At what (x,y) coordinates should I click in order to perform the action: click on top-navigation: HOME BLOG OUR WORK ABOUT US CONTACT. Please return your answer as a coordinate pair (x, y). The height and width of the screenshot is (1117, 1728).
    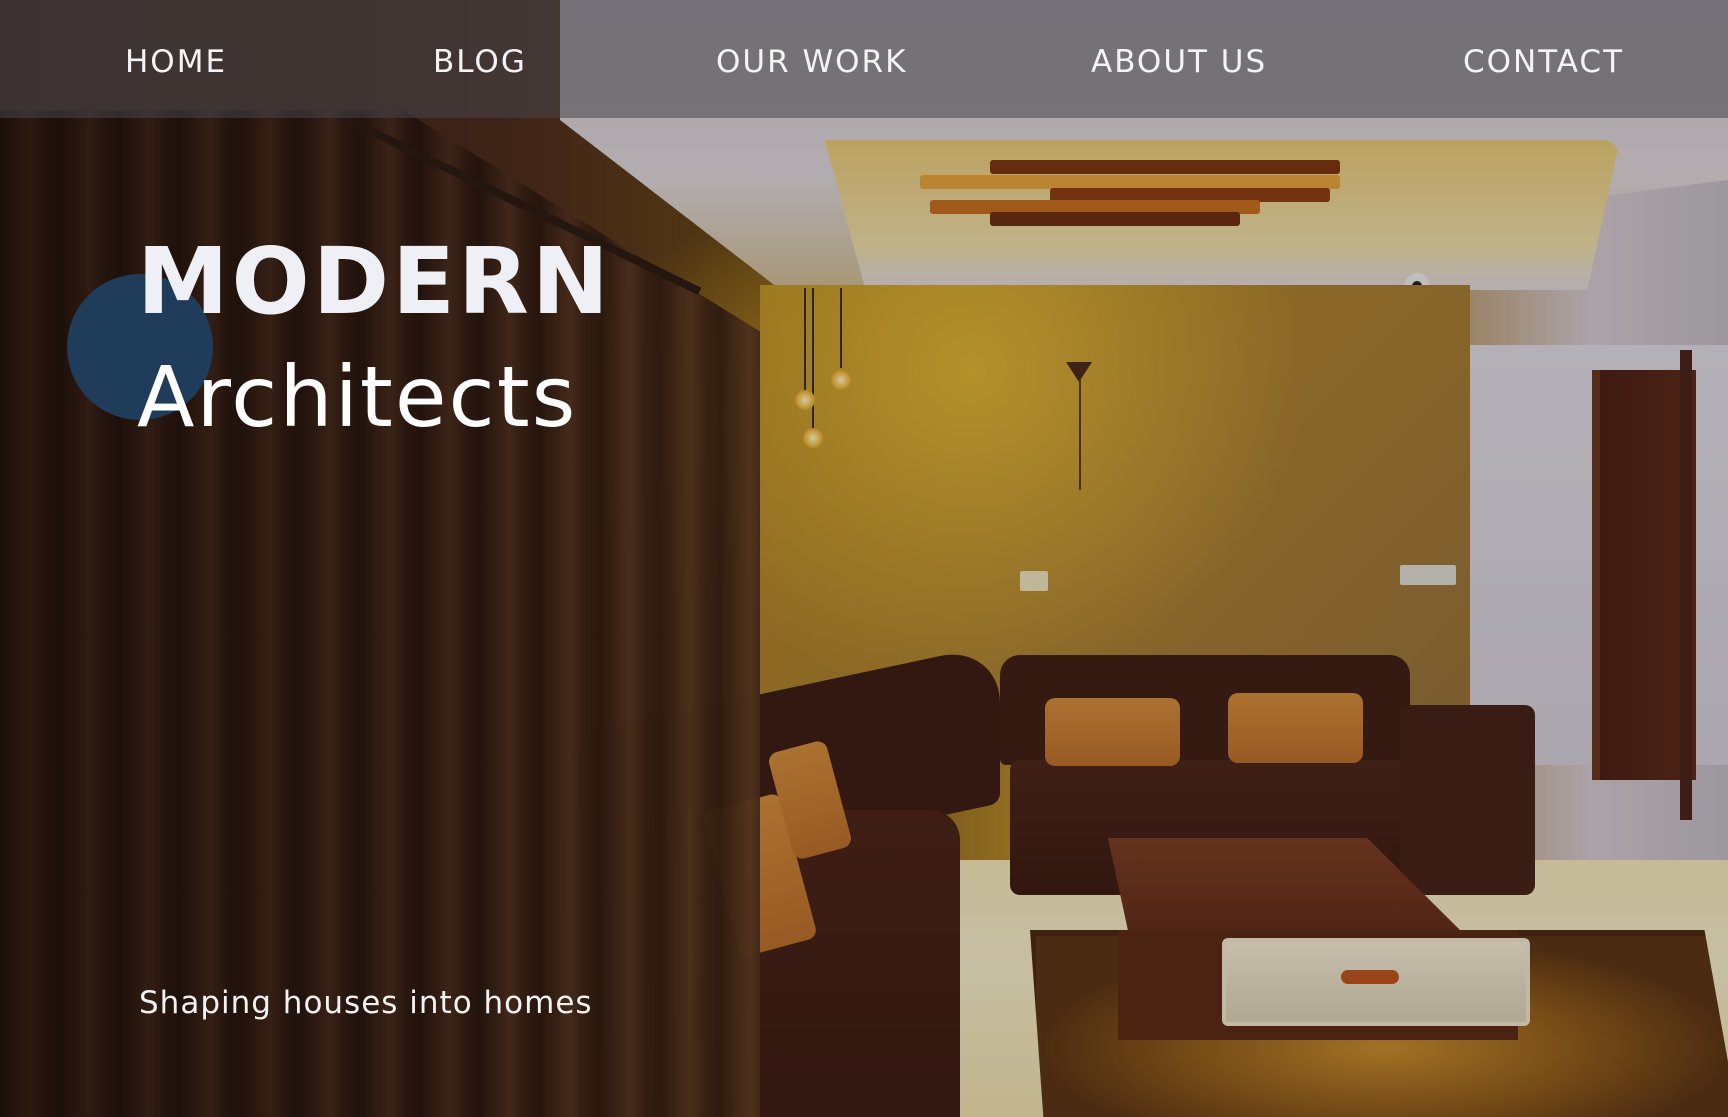
    Looking at the image, I should click on (864, 59).